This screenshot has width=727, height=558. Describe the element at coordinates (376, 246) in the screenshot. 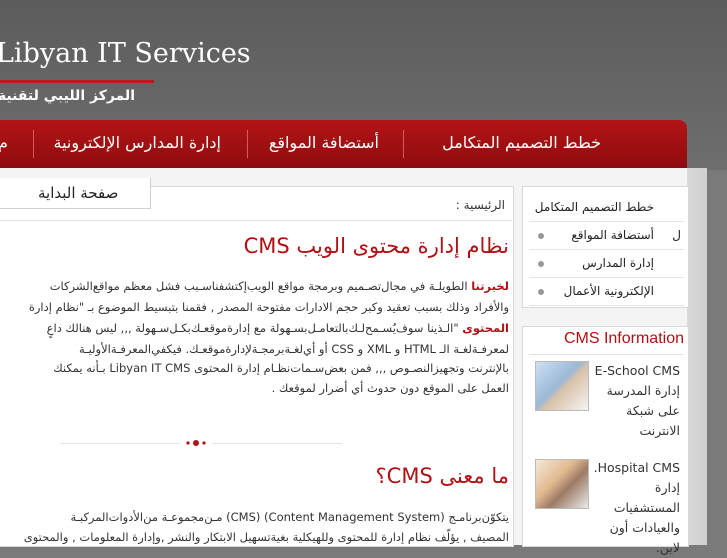

I see `page-title: نظام إدارة محتوى الويب CMS` at that location.